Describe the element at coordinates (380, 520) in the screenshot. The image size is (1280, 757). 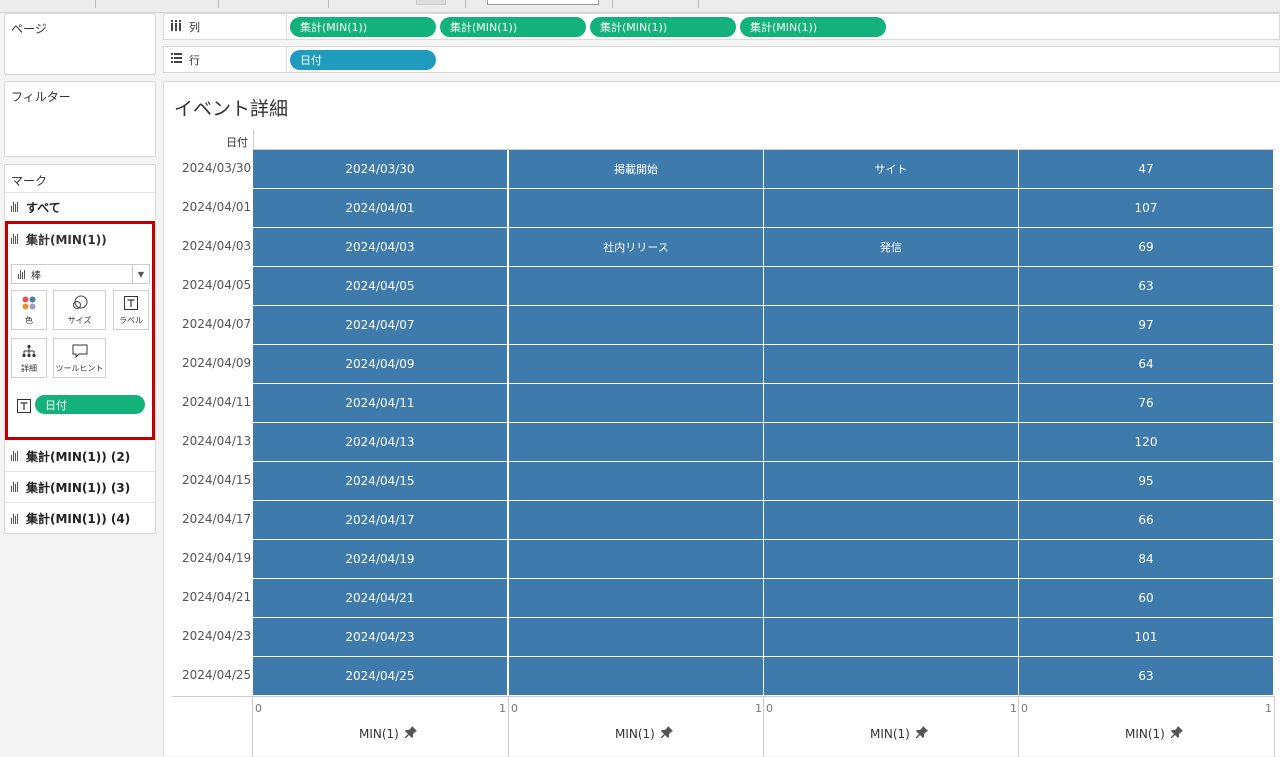
I see `bar-cell: 2024/04/17` at that location.